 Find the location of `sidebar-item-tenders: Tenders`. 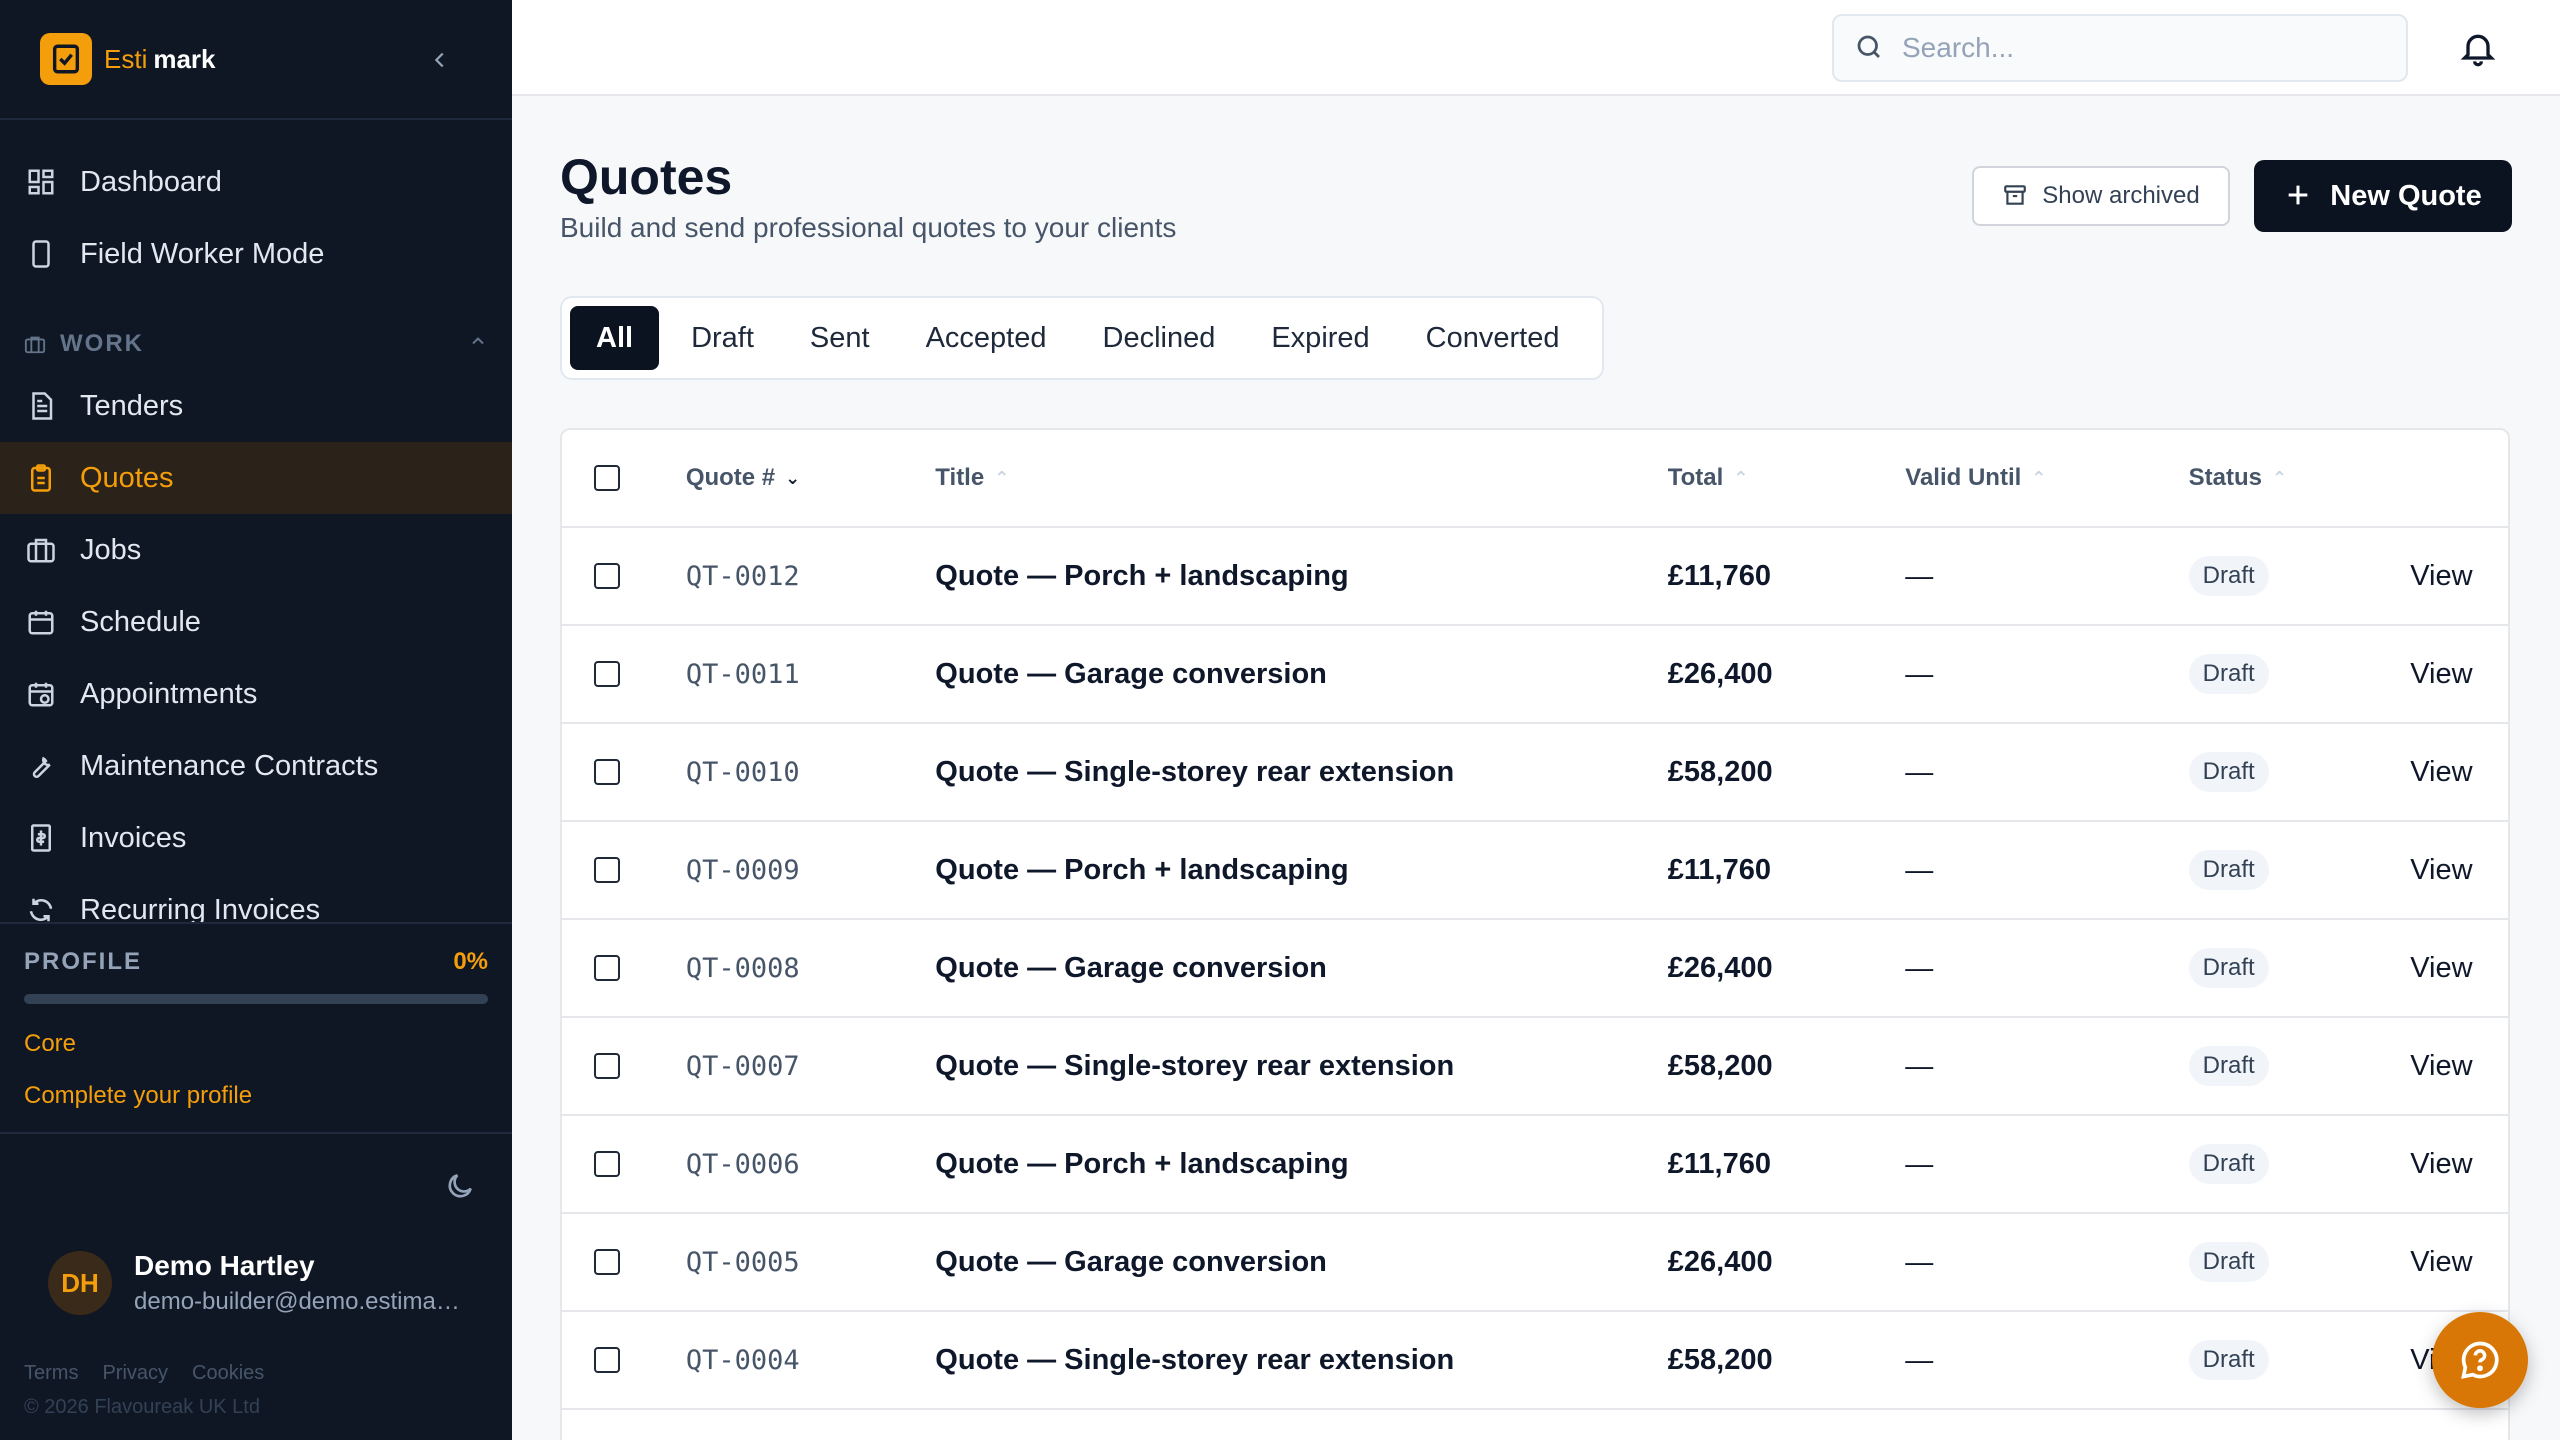

sidebar-item-tenders: Tenders is located at coordinates (256, 406).